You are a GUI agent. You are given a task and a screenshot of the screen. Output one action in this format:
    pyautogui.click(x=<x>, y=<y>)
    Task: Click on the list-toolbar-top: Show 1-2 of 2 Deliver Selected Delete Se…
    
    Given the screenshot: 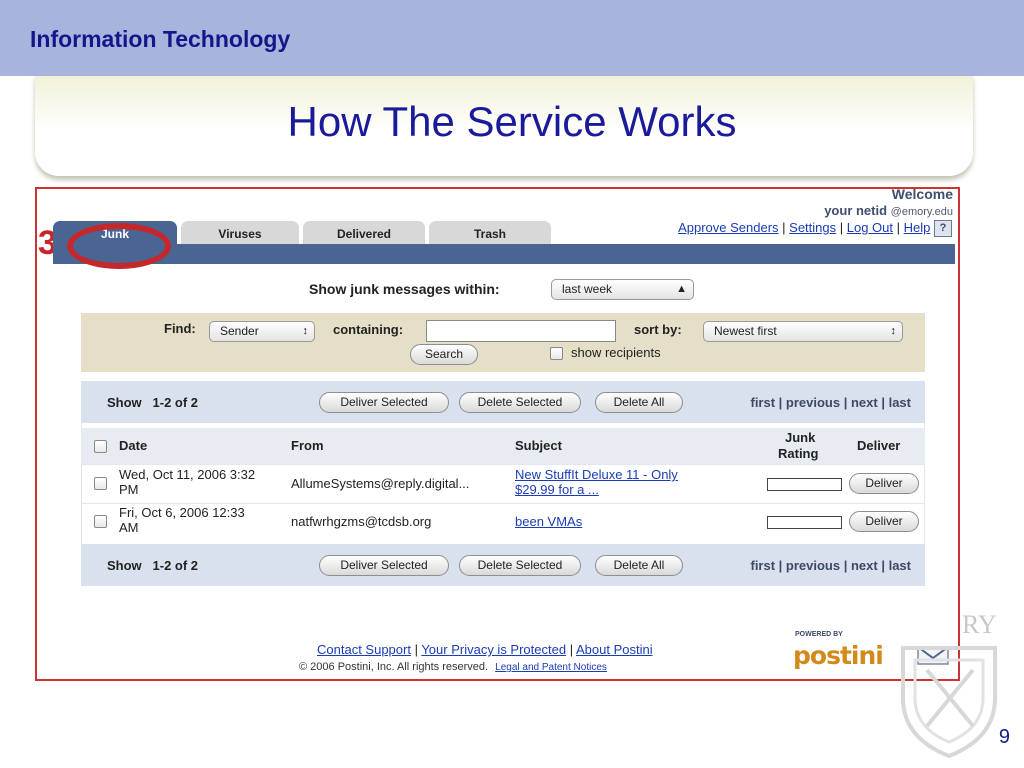 What is the action you would take?
    pyautogui.click(x=503, y=402)
    